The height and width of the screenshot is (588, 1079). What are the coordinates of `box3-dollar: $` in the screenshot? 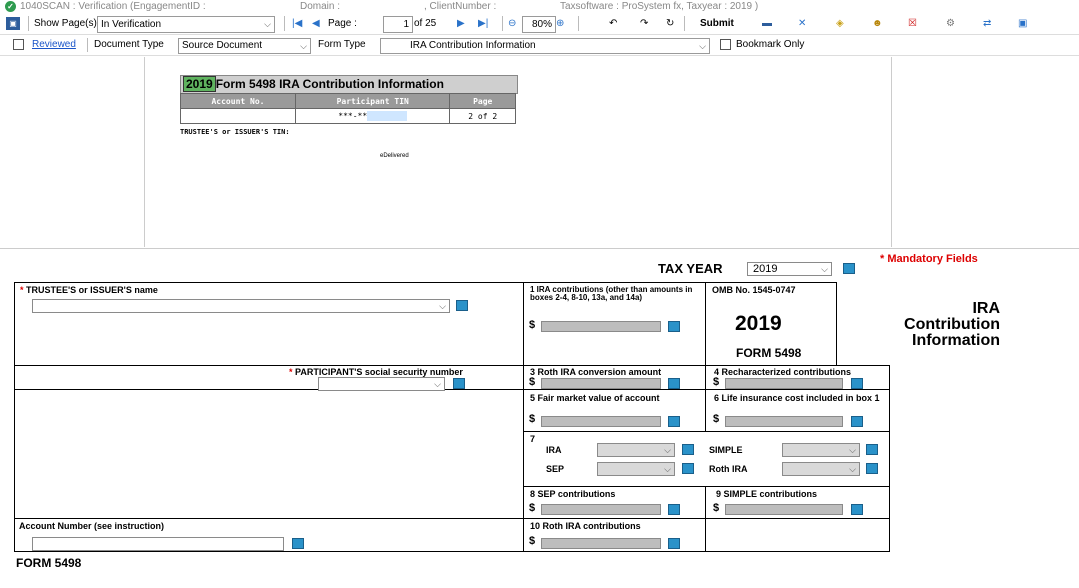 It's located at (532, 382).